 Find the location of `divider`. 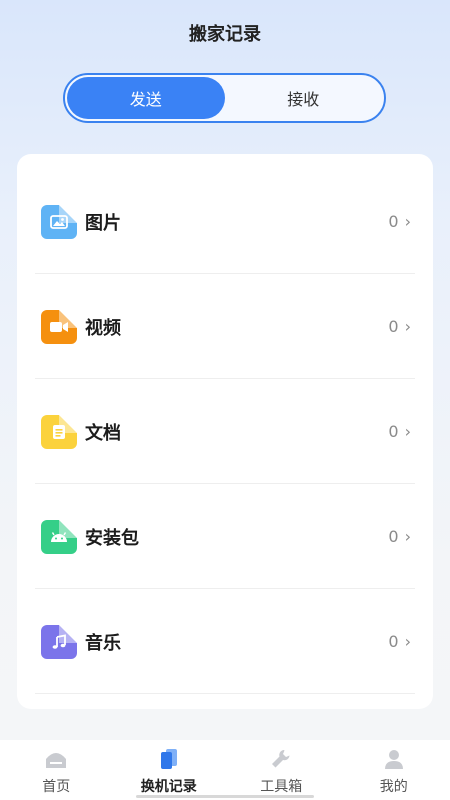

divider is located at coordinates (225, 693).